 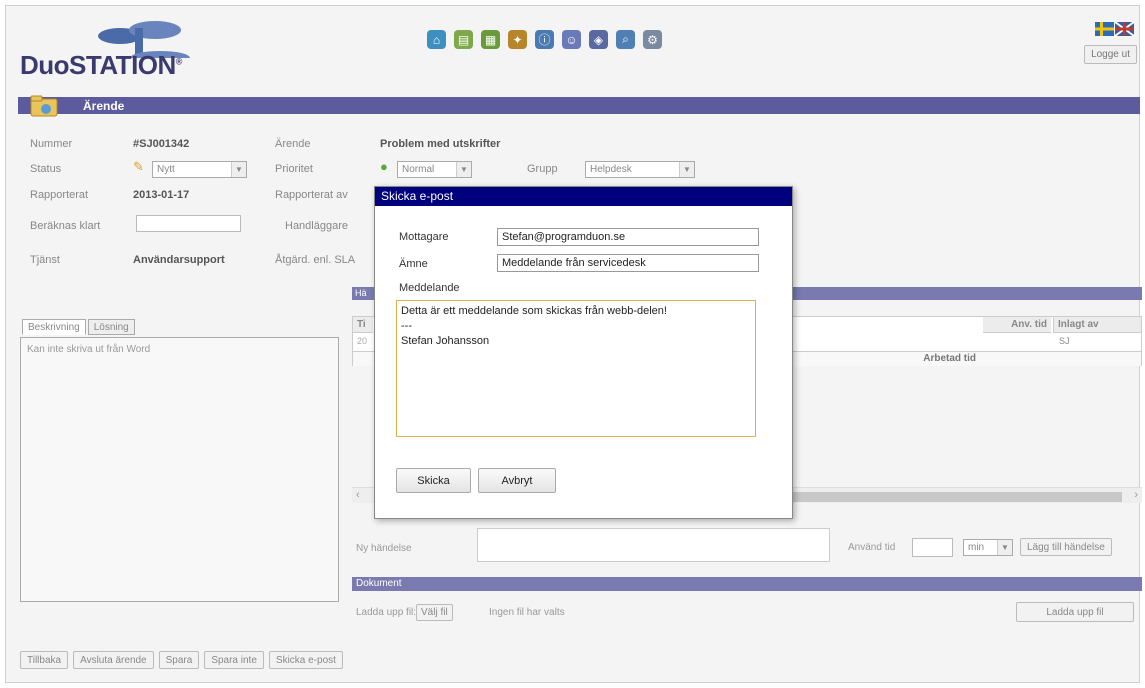 What do you see at coordinates (358, 495) in the screenshot?
I see `scroll-left-icon: ‹` at bounding box center [358, 495].